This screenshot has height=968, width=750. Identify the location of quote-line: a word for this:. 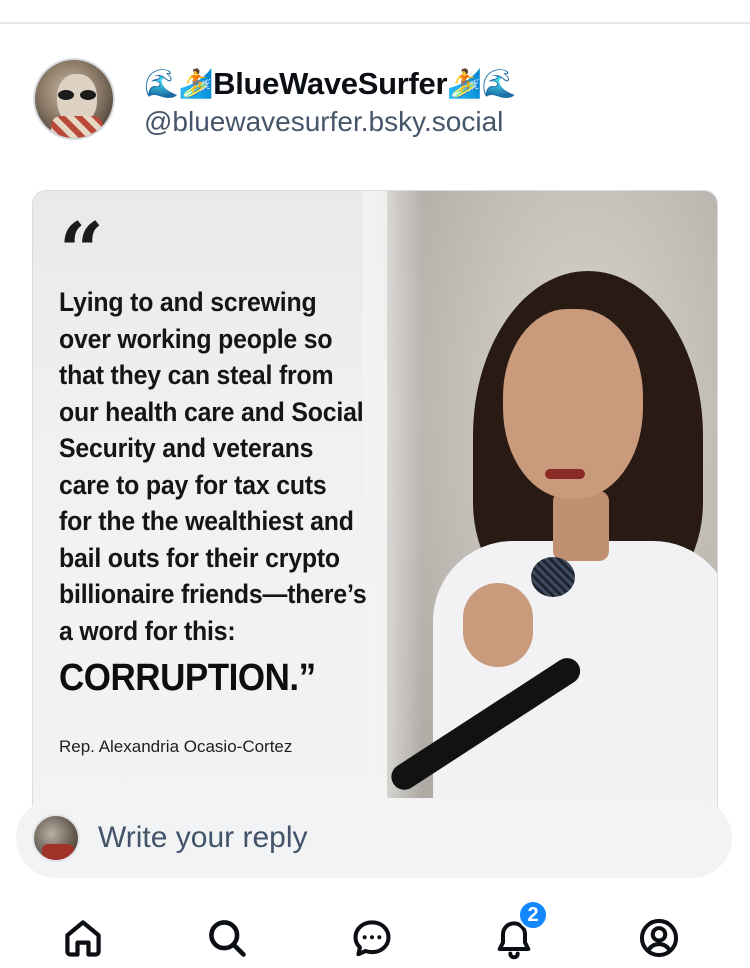
(147, 630).